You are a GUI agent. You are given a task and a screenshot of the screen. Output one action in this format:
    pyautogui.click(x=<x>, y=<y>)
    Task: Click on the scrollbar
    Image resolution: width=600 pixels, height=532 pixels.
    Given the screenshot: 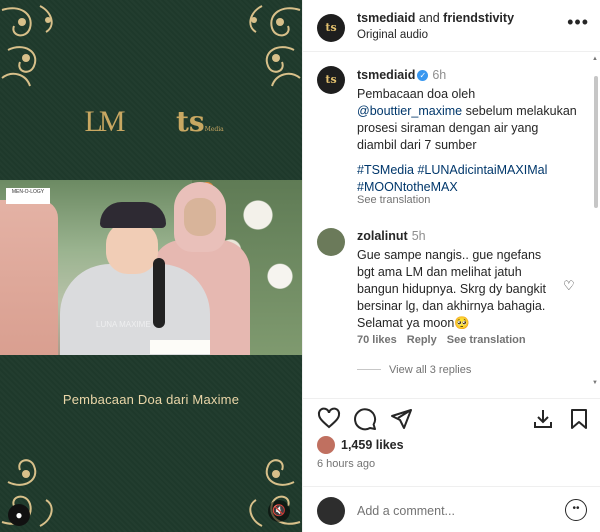 What is the action you would take?
    pyautogui.click(x=596, y=219)
    